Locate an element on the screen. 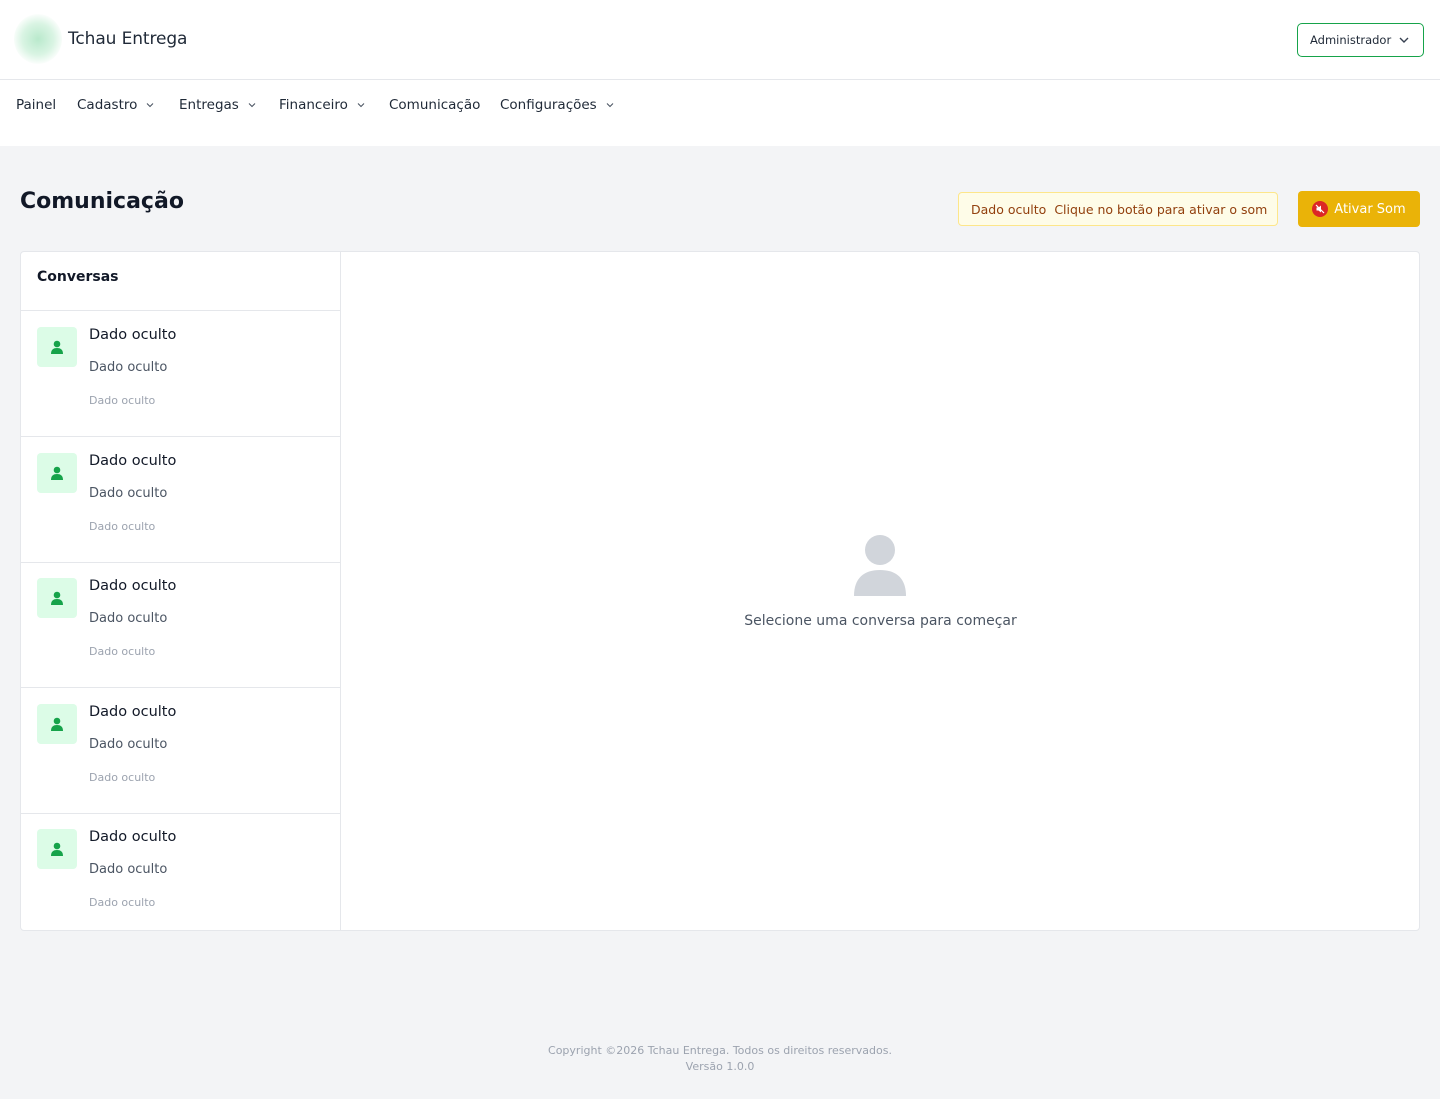  sound-notice-hidden-label: Dado oculto is located at coordinates (1009, 209).